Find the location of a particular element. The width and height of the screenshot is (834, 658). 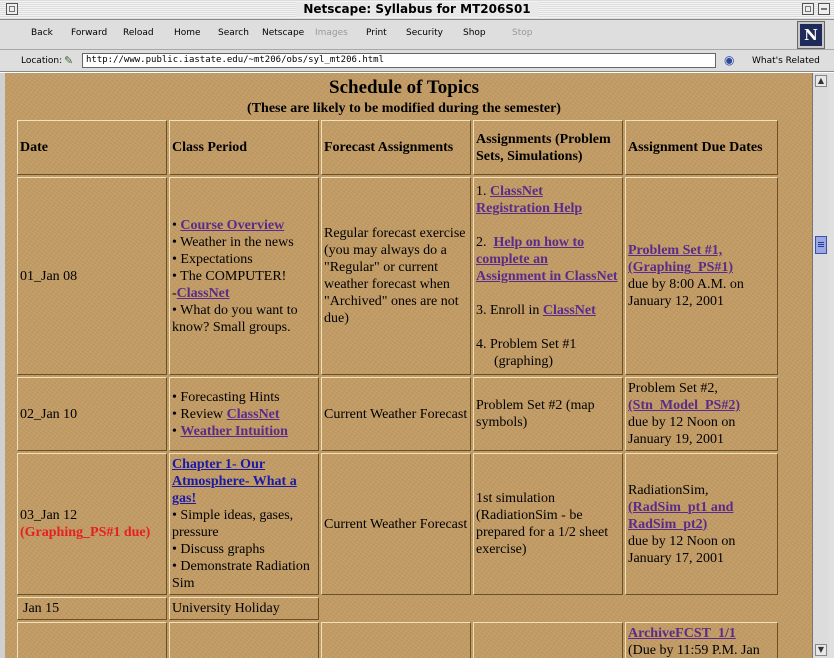

stop-button: Stop is located at coordinates (522, 33).